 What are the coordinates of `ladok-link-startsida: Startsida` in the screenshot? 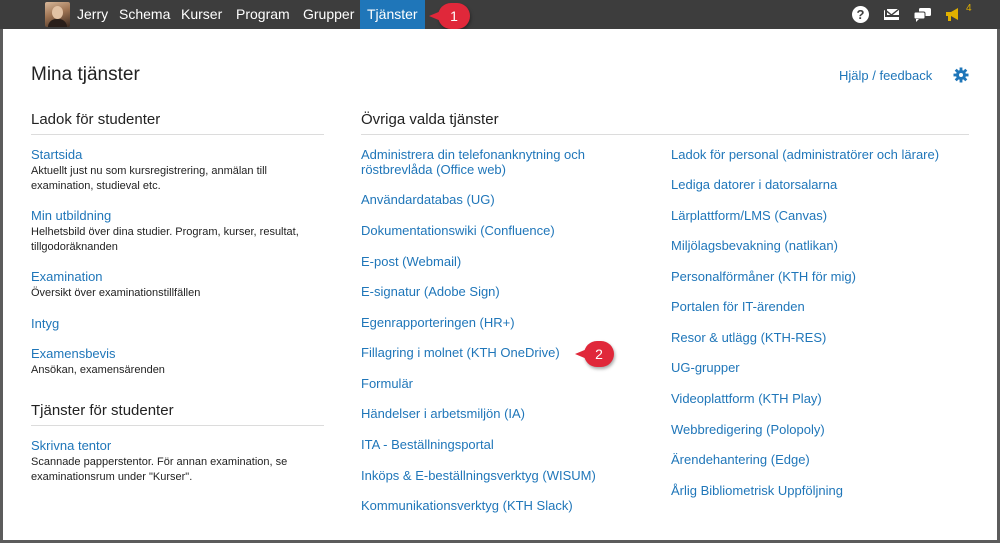 It's located at (56, 155).